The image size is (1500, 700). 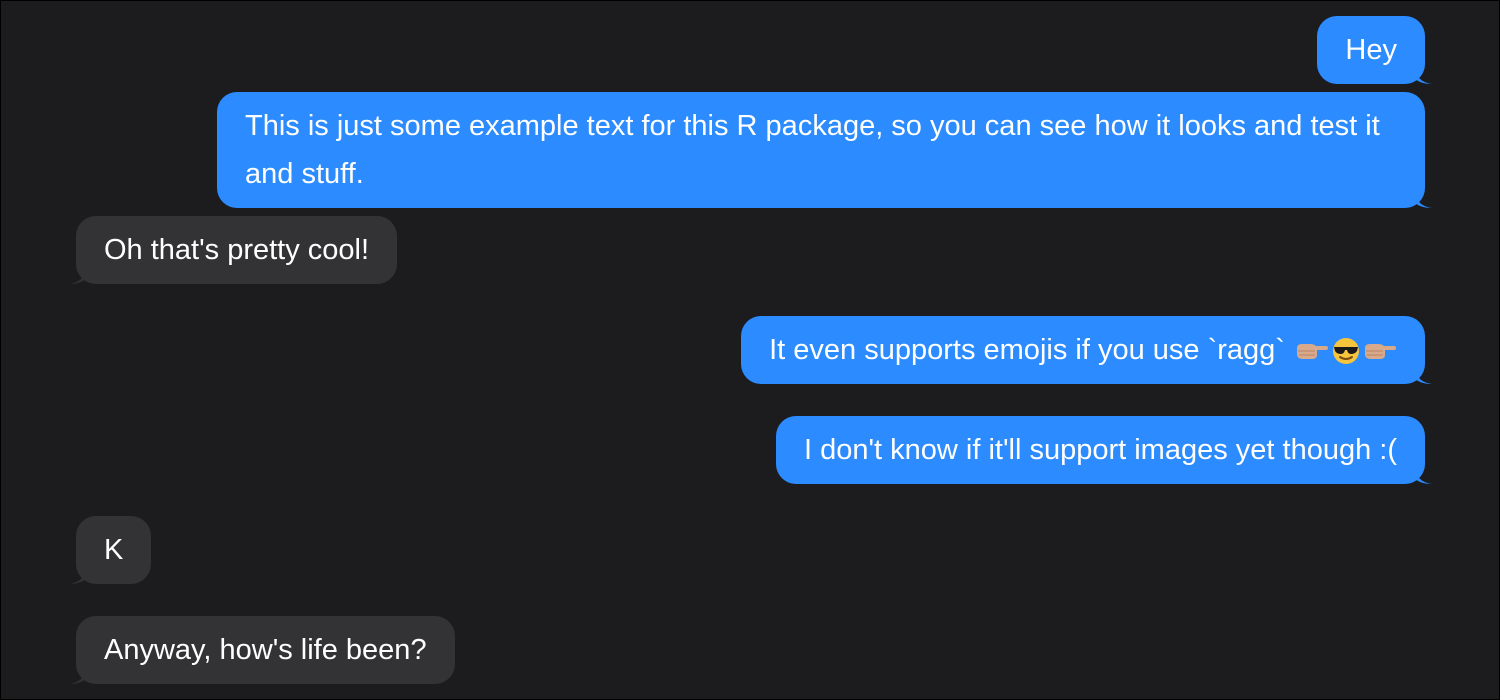 What do you see at coordinates (265, 650) in the screenshot?
I see `message-text: Anyway, how's life been?` at bounding box center [265, 650].